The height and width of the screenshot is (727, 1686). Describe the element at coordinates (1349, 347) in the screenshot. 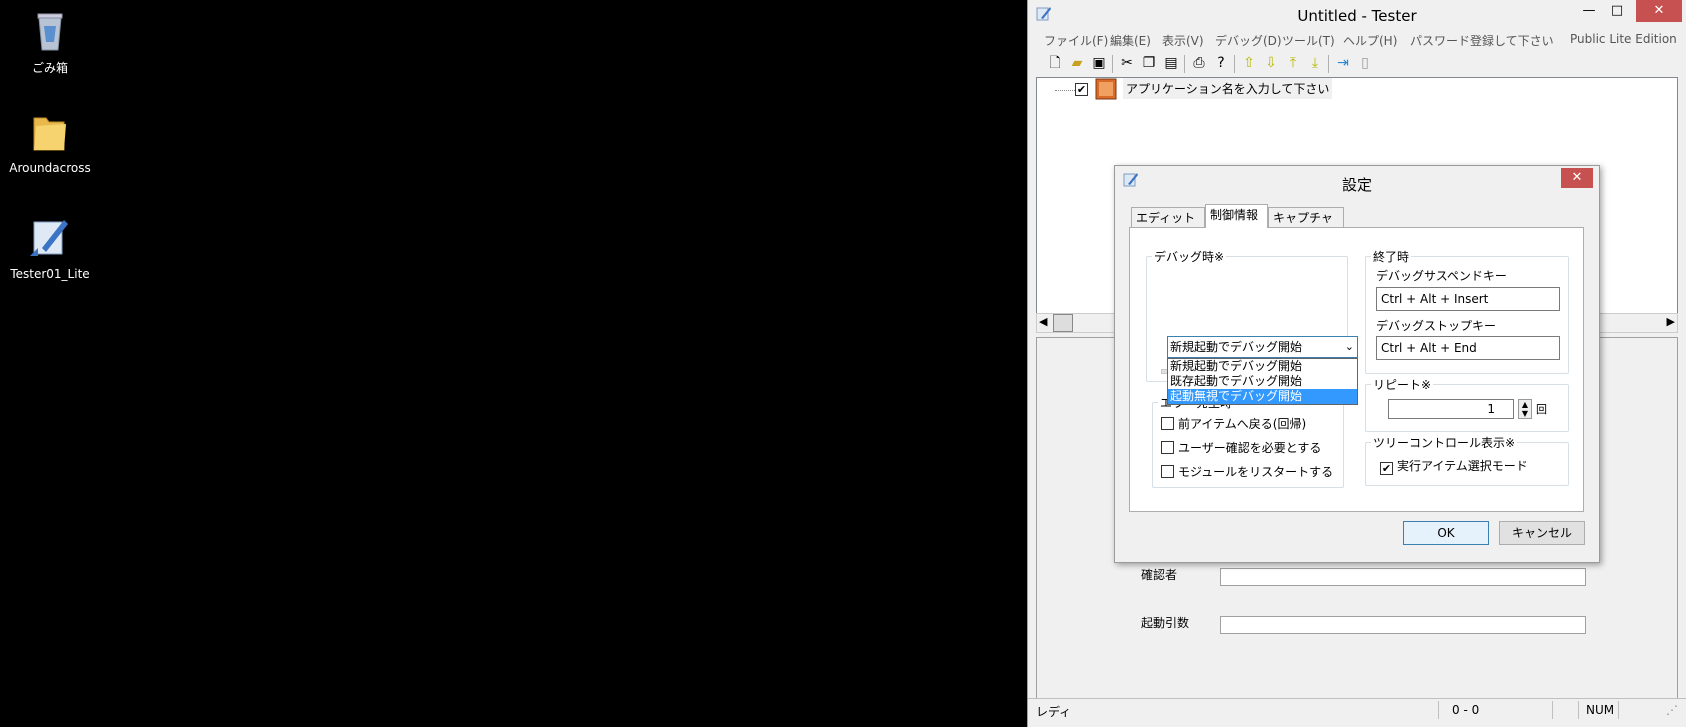

I see `chevron-down-icon: ⌄` at that location.